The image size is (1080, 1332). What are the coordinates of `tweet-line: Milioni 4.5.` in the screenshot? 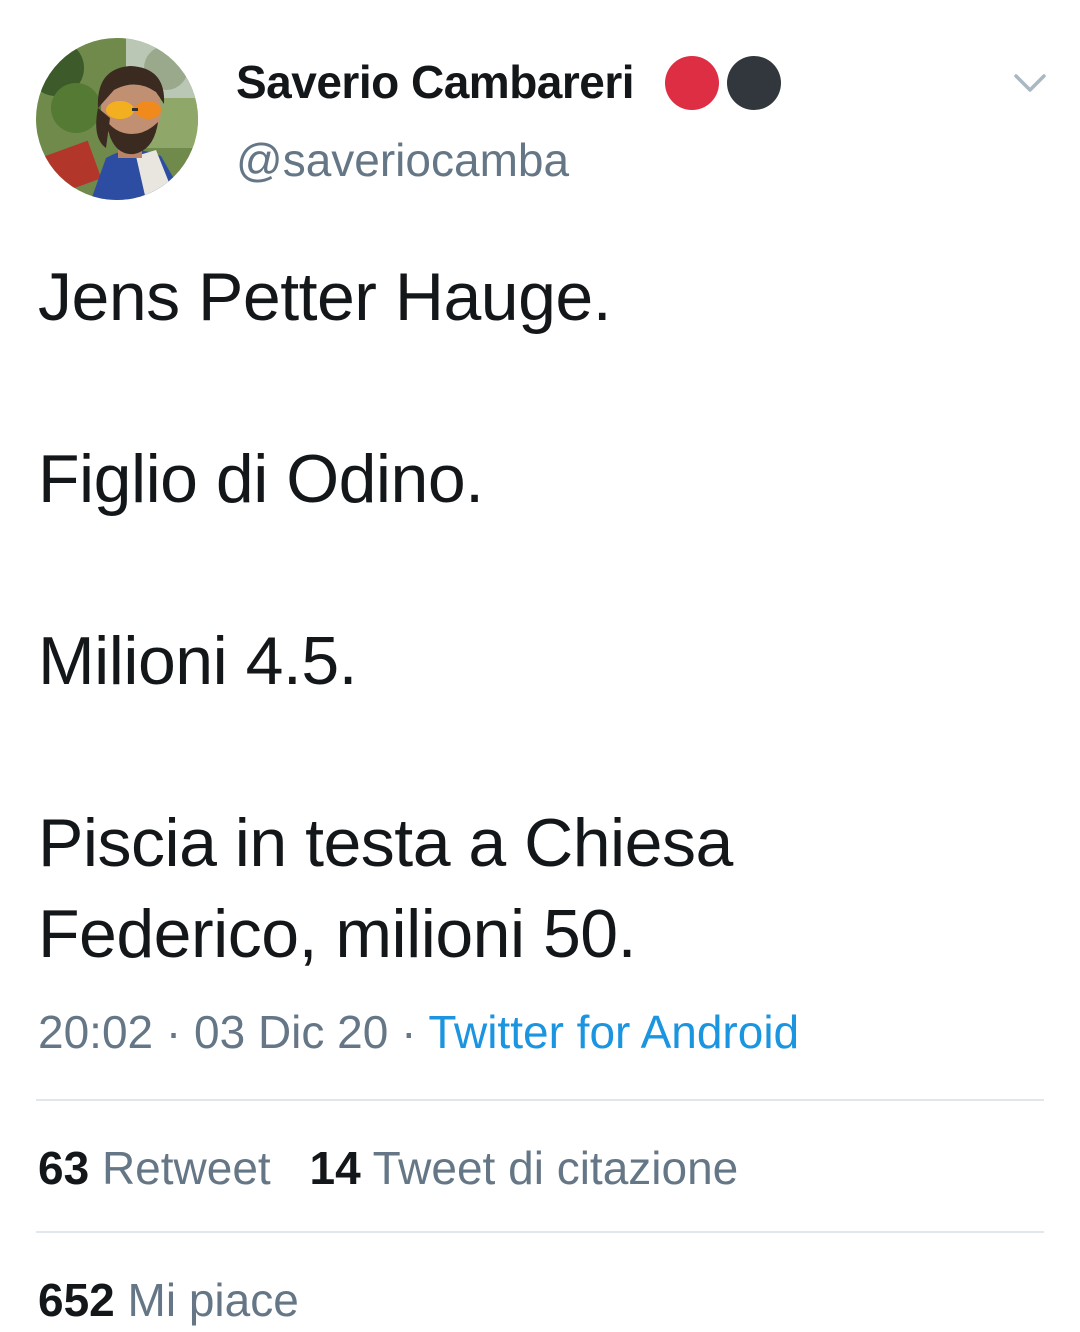 It's located at (198, 661).